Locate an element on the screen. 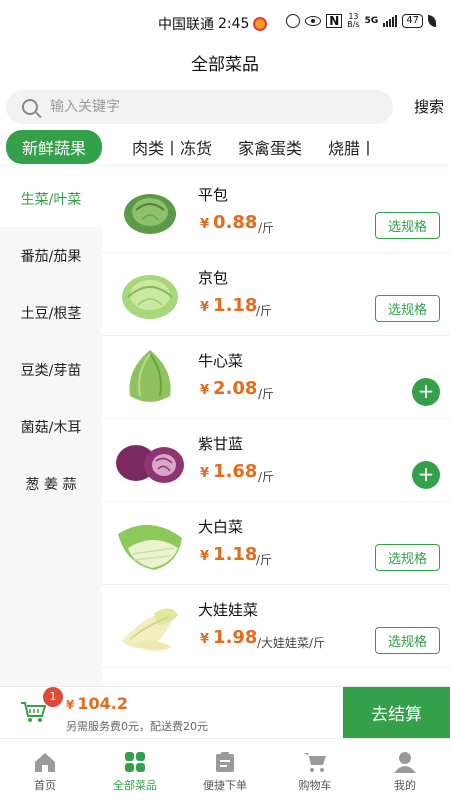 This screenshot has height=800, width=450. nfc-icon: N is located at coordinates (334, 21).